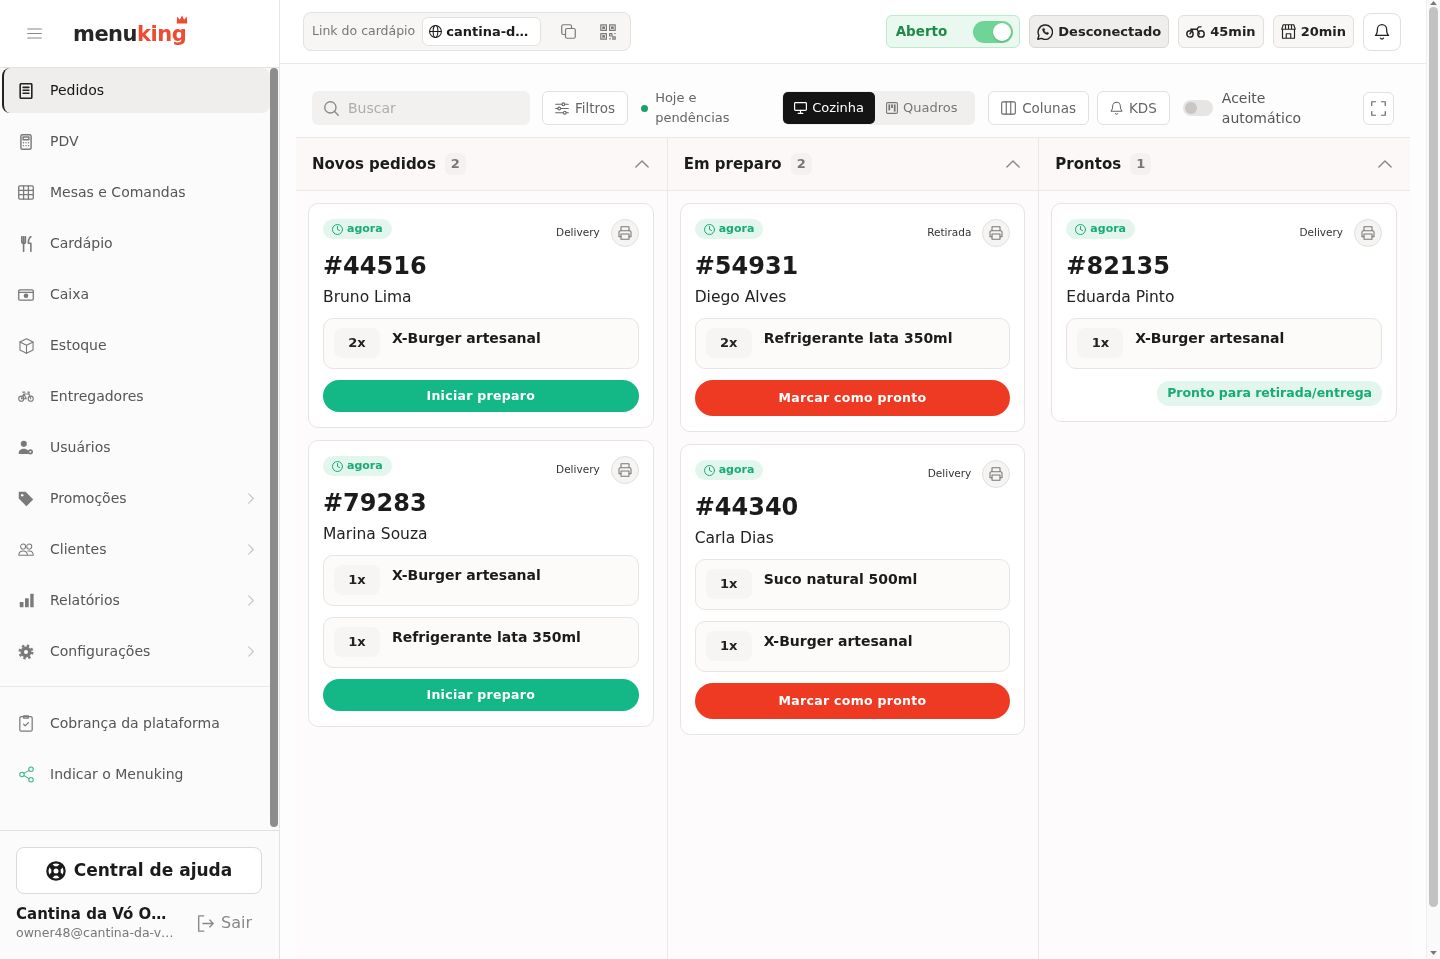 This screenshot has width=1440, height=959. I want to click on chevron-up-icon, so click(1013, 164).